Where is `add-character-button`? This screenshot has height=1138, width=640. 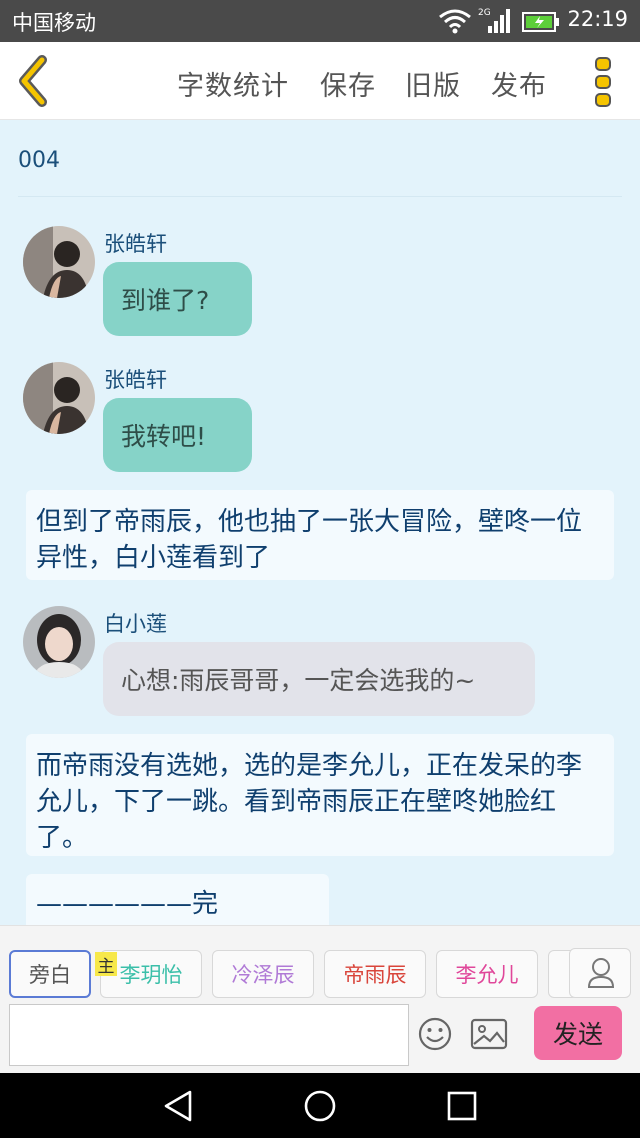
add-character-button is located at coordinates (600, 973).